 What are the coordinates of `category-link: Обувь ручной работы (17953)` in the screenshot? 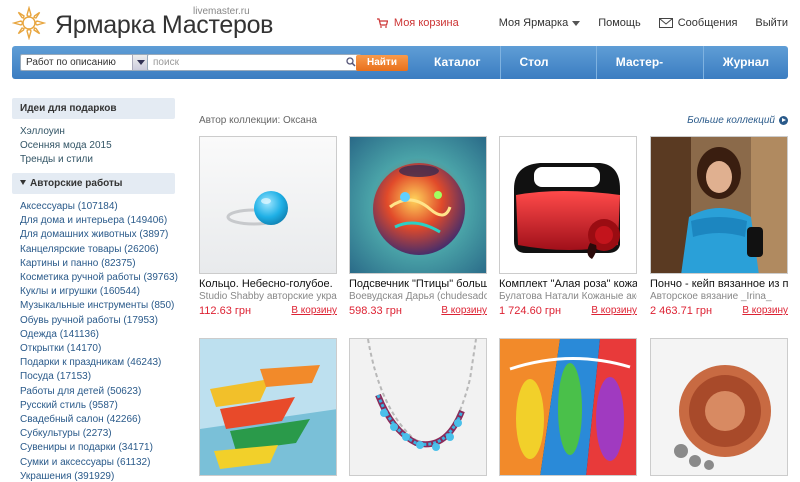 It's located at (97, 321).